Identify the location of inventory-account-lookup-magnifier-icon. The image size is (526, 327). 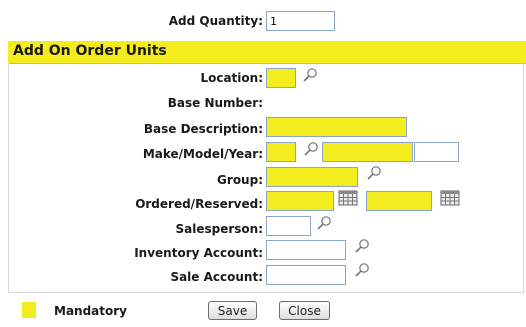
(362, 246).